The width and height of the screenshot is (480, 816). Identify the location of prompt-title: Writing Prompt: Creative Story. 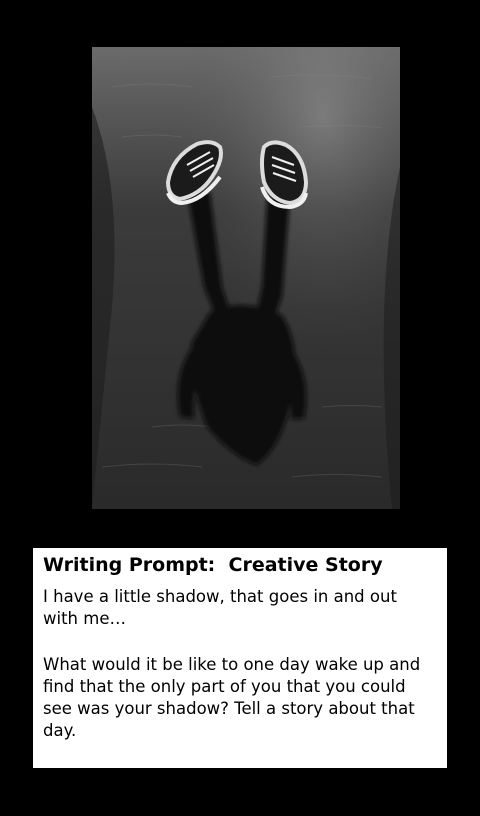
(213, 565).